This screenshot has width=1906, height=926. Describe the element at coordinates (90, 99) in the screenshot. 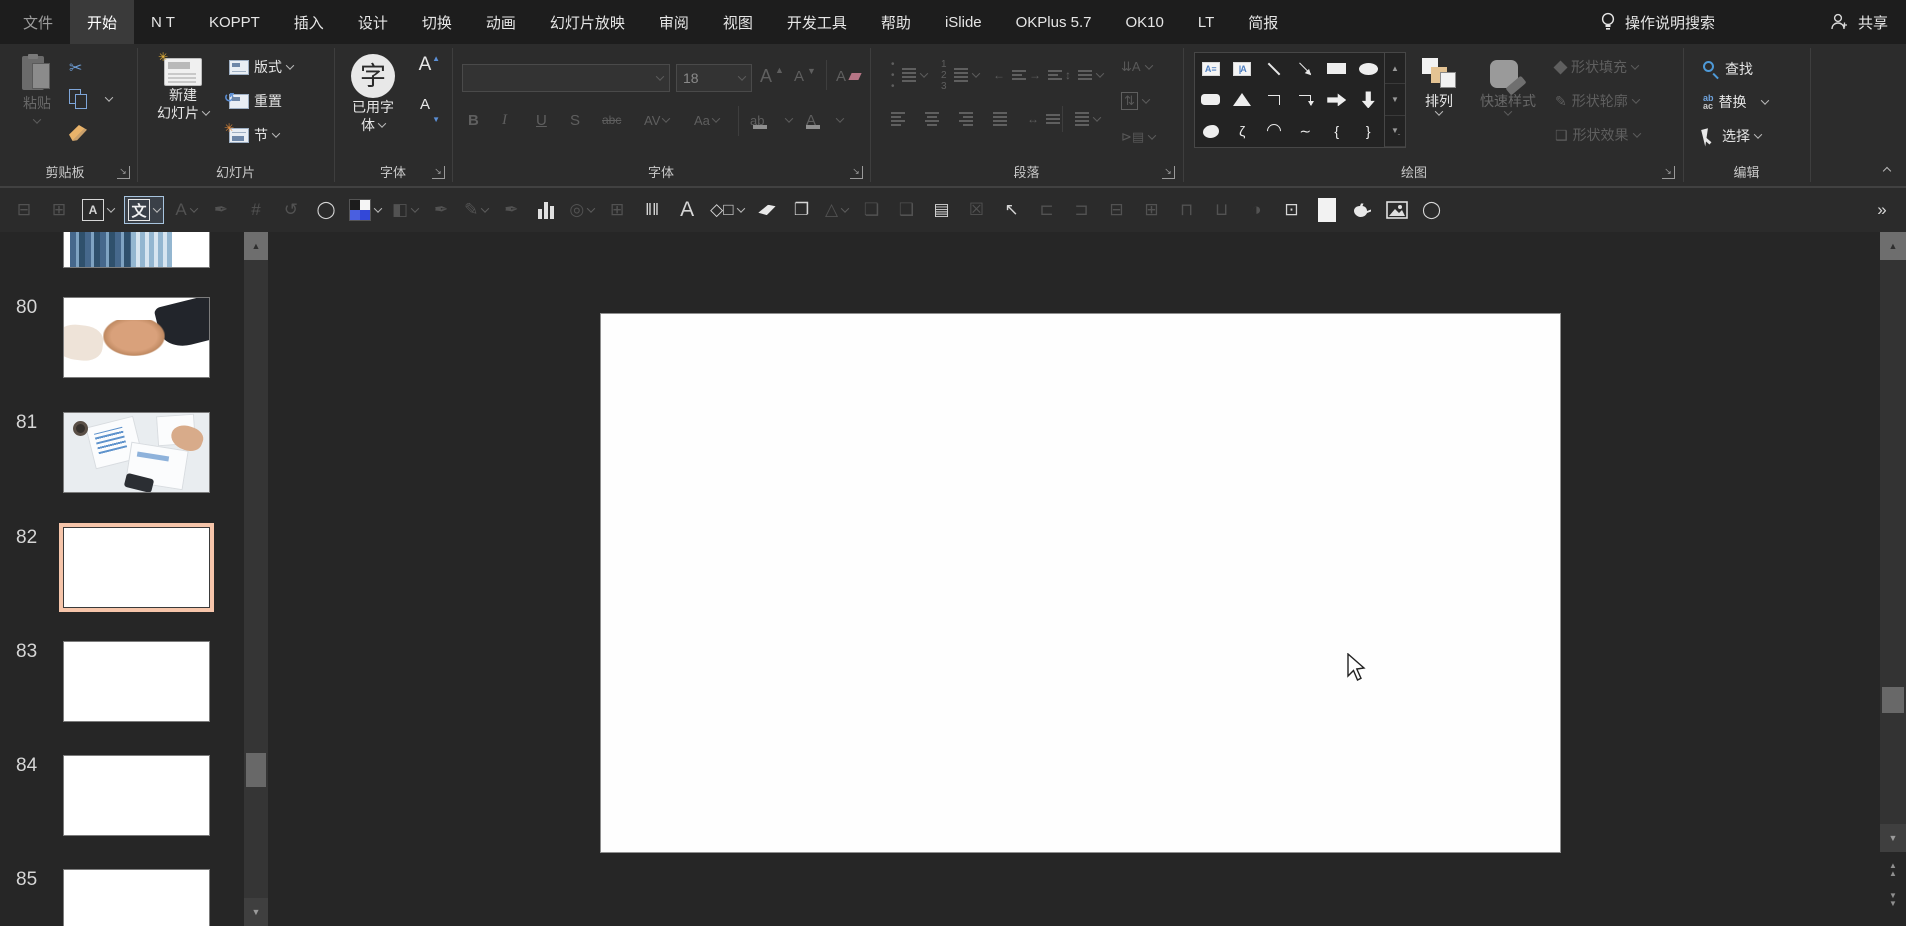

I see `copy-button` at that location.